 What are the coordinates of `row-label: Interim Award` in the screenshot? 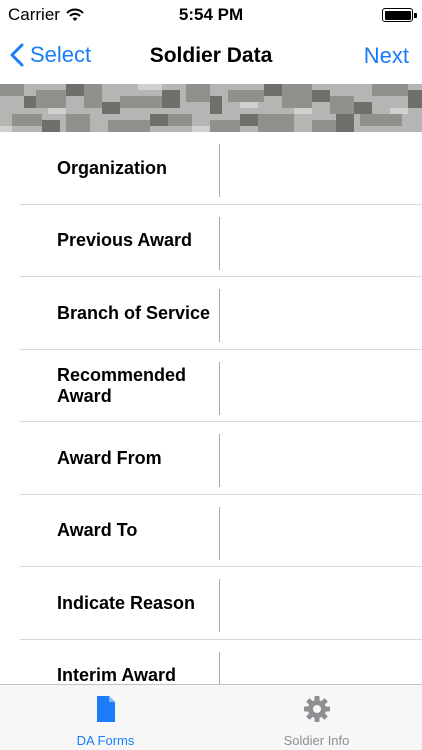 It's located at (117, 674).